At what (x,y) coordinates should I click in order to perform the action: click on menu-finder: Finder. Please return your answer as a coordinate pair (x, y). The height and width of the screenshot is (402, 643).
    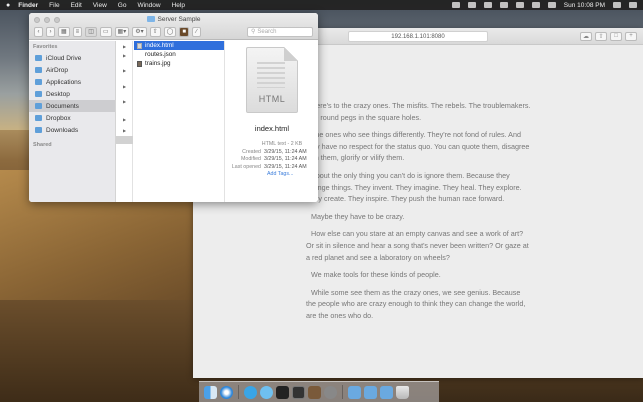
    Looking at the image, I should click on (28, 5).